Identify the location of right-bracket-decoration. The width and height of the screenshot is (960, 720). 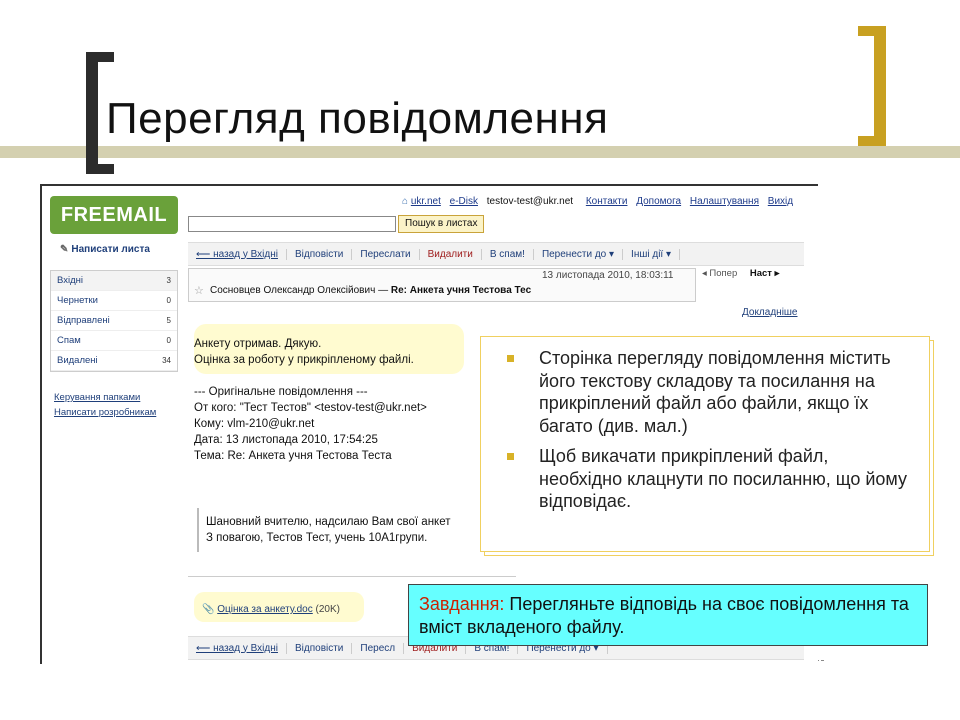
(880, 86).